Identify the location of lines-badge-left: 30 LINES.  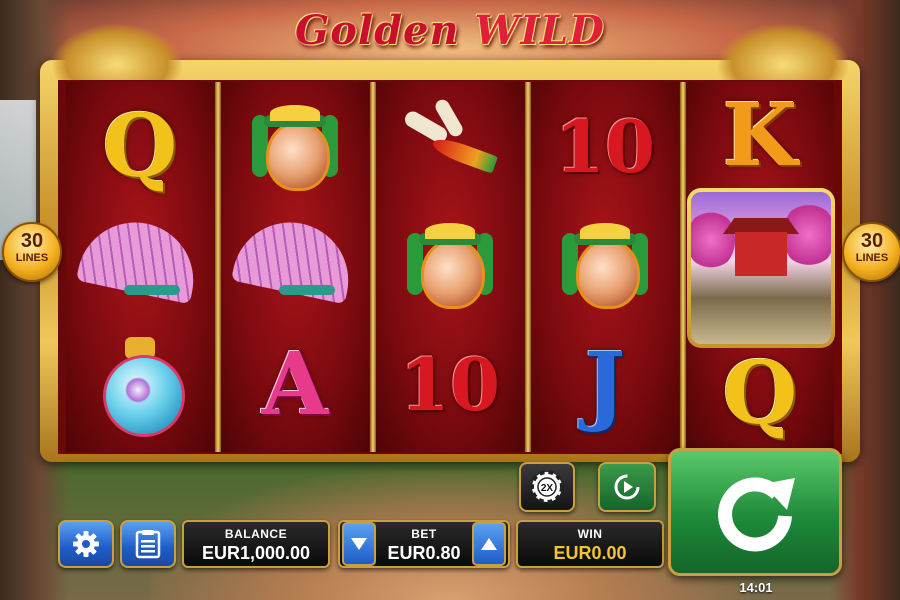
(32, 252).